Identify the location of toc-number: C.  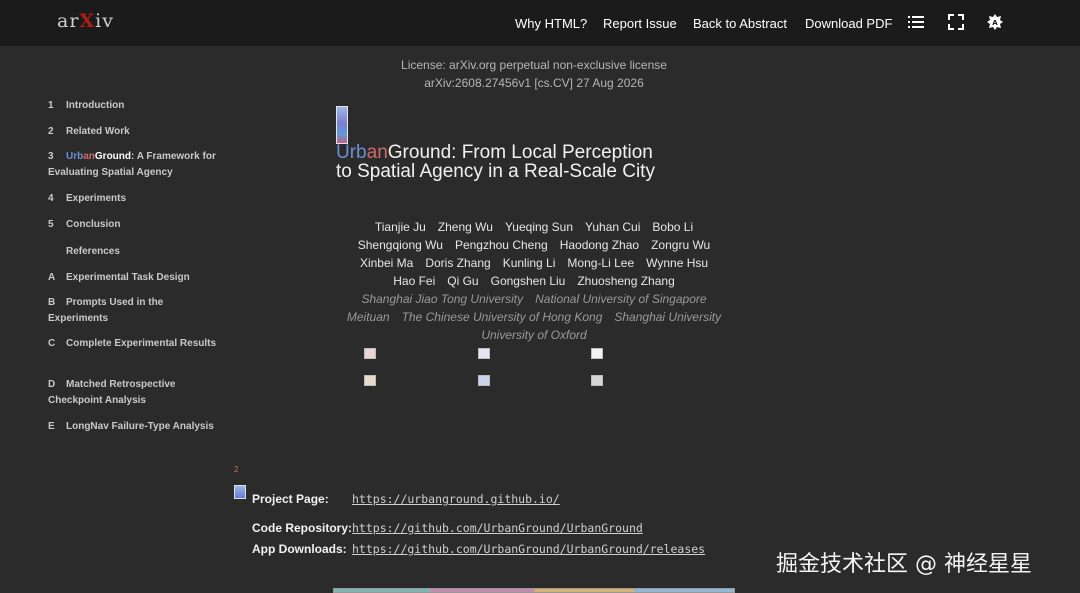
(52, 343).